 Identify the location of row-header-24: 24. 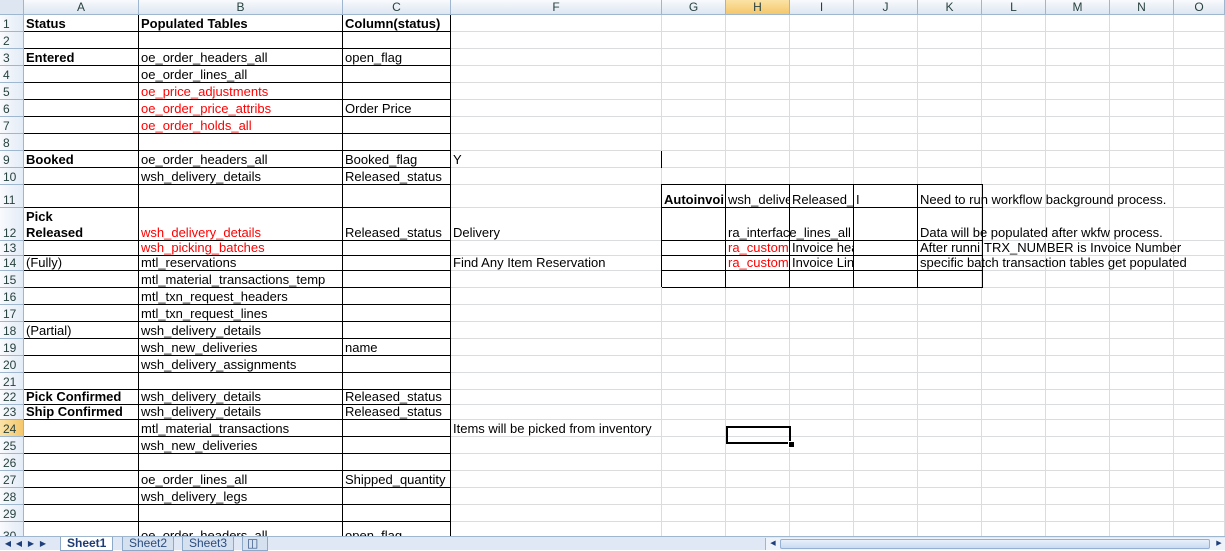
(12, 428).